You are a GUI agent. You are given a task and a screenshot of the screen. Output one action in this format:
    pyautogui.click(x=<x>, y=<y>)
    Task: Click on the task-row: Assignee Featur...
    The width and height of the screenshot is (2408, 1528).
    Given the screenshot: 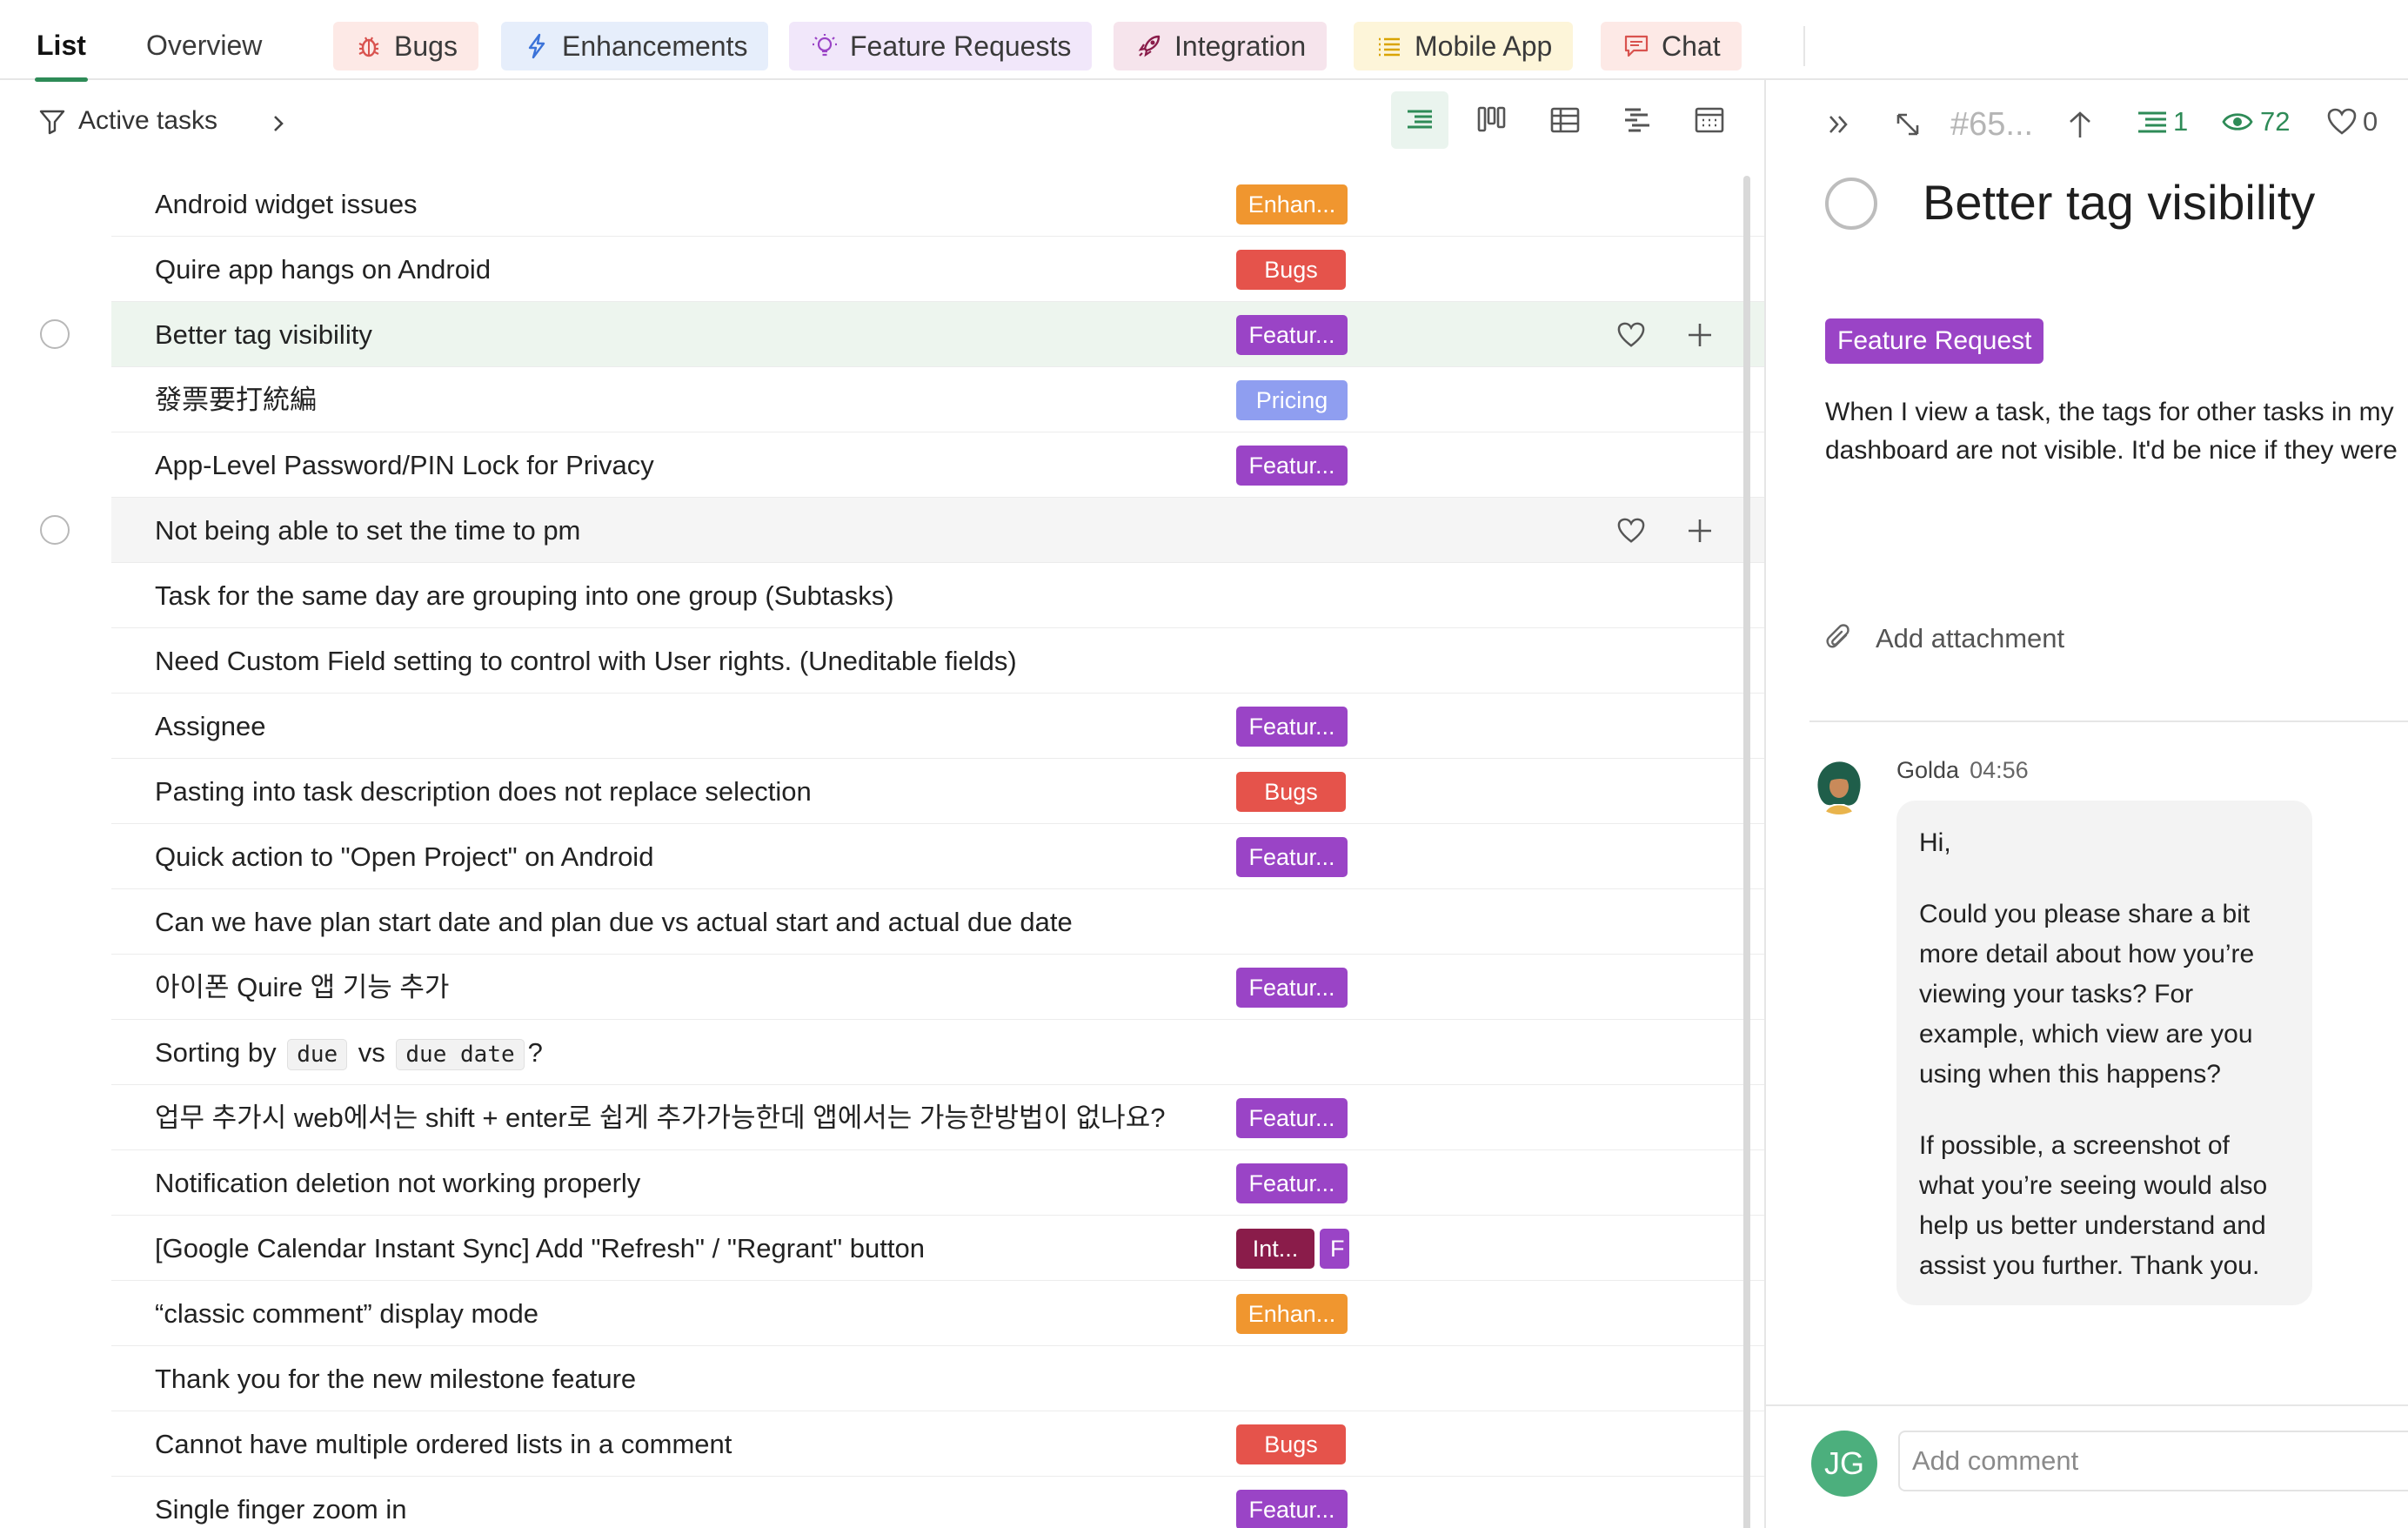 What is the action you would take?
    pyautogui.click(x=938, y=726)
    